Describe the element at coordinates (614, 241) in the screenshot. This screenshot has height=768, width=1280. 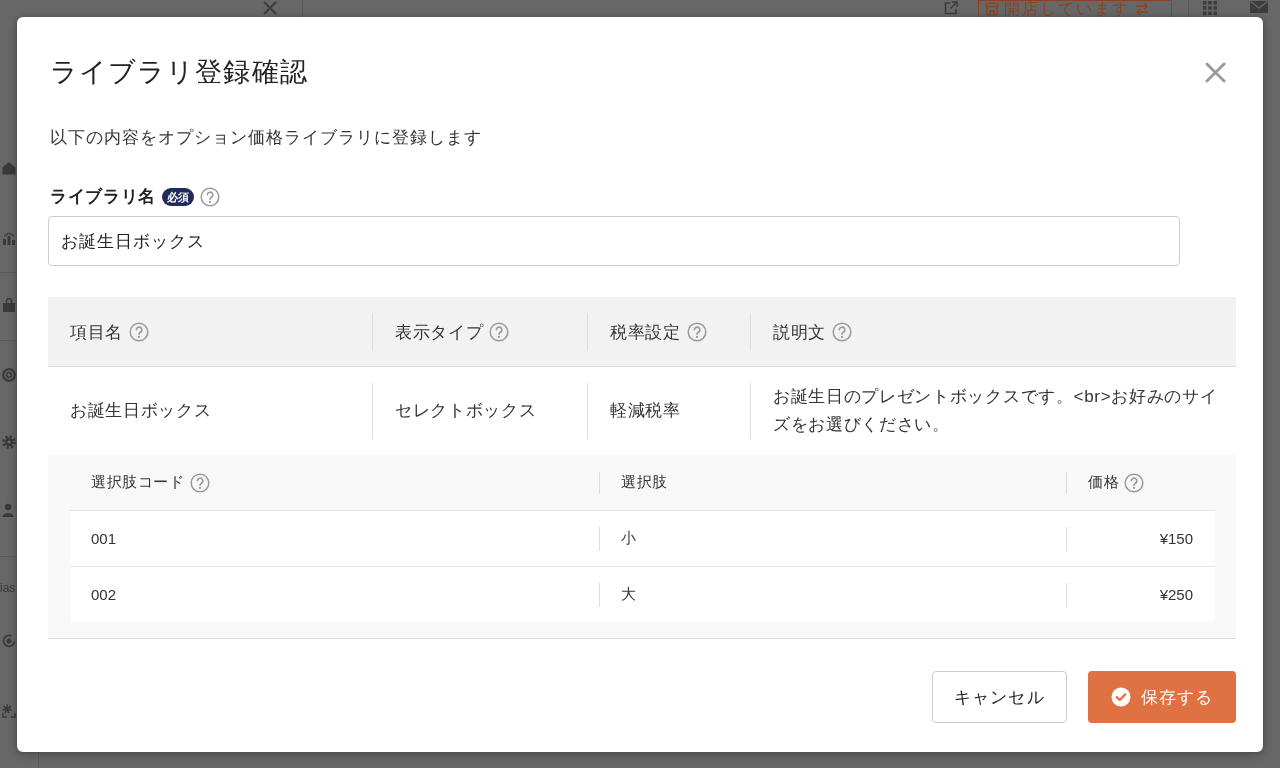
I see `text-field: お誕生日ボックス` at that location.